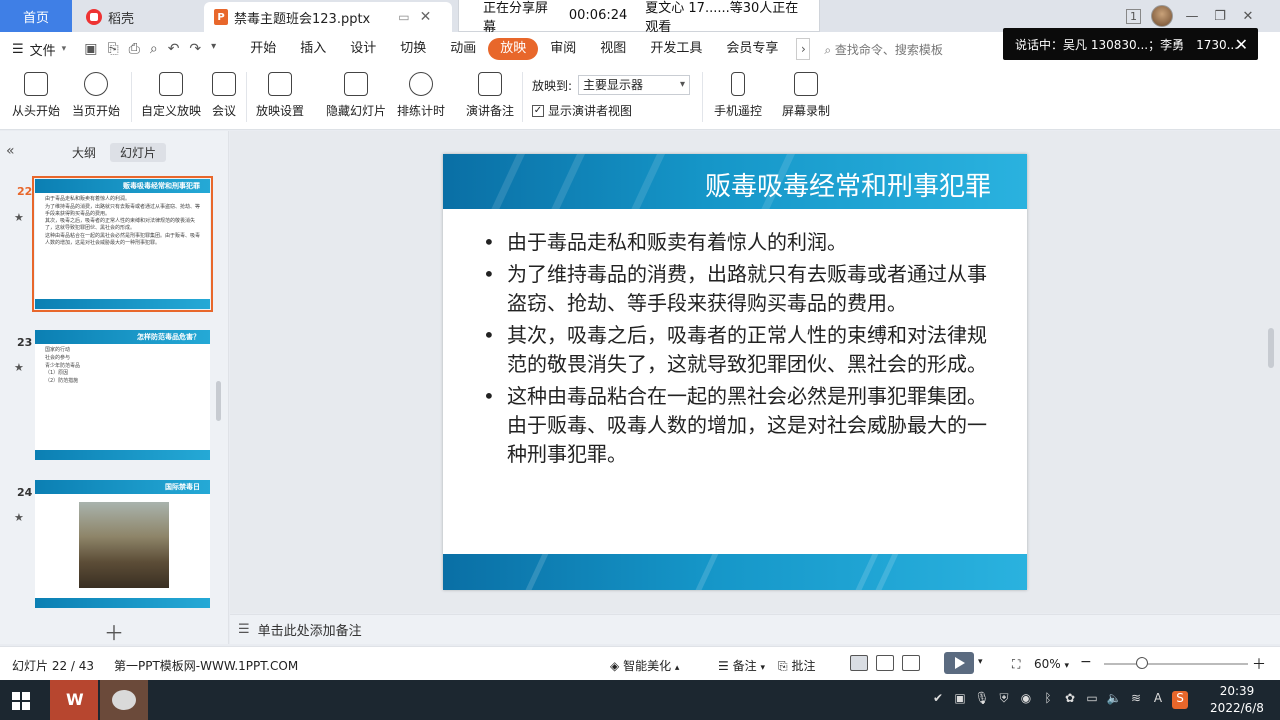  What do you see at coordinates (1130, 44) in the screenshot?
I see `speaking-indicator: 说话中：吴凡 130830...；李勇 1730... ✕` at bounding box center [1130, 44].